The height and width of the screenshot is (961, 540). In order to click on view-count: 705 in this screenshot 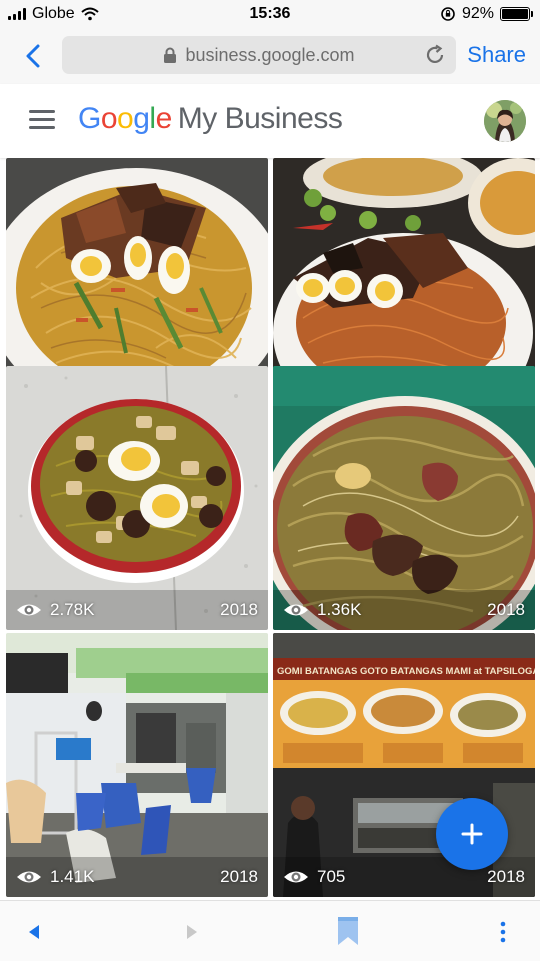, I will do `click(314, 877)`.